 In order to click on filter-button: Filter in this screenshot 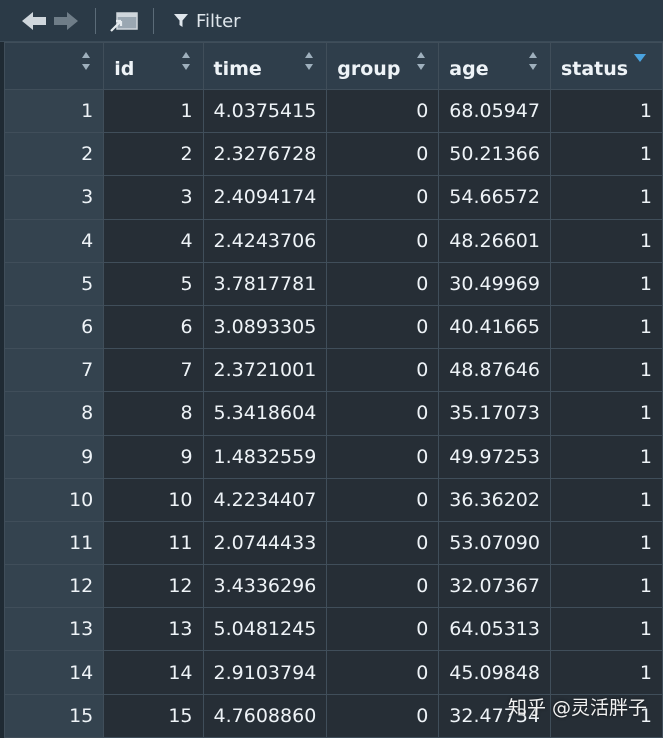, I will do `click(207, 21)`.